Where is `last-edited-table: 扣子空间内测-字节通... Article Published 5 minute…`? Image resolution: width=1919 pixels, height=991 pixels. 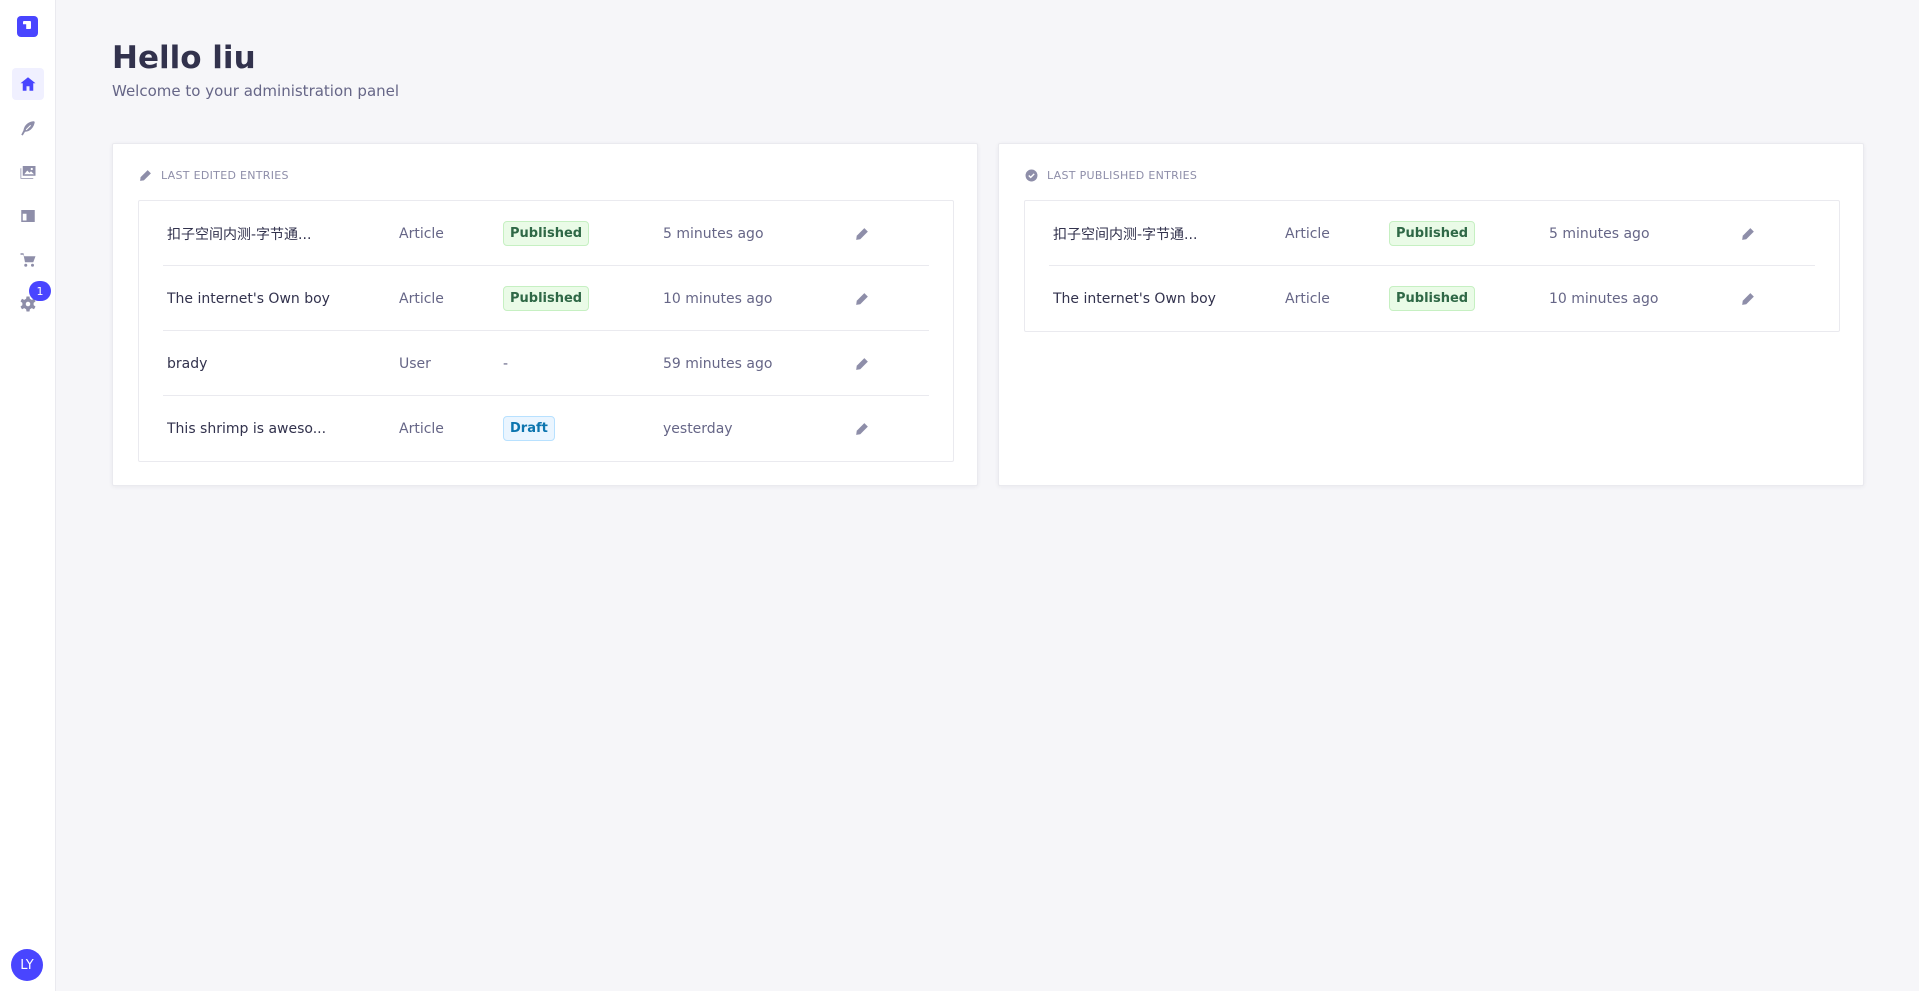
last-edited-table: 扣子空间内测-字节通... Article Published 5 minute… is located at coordinates (546, 331).